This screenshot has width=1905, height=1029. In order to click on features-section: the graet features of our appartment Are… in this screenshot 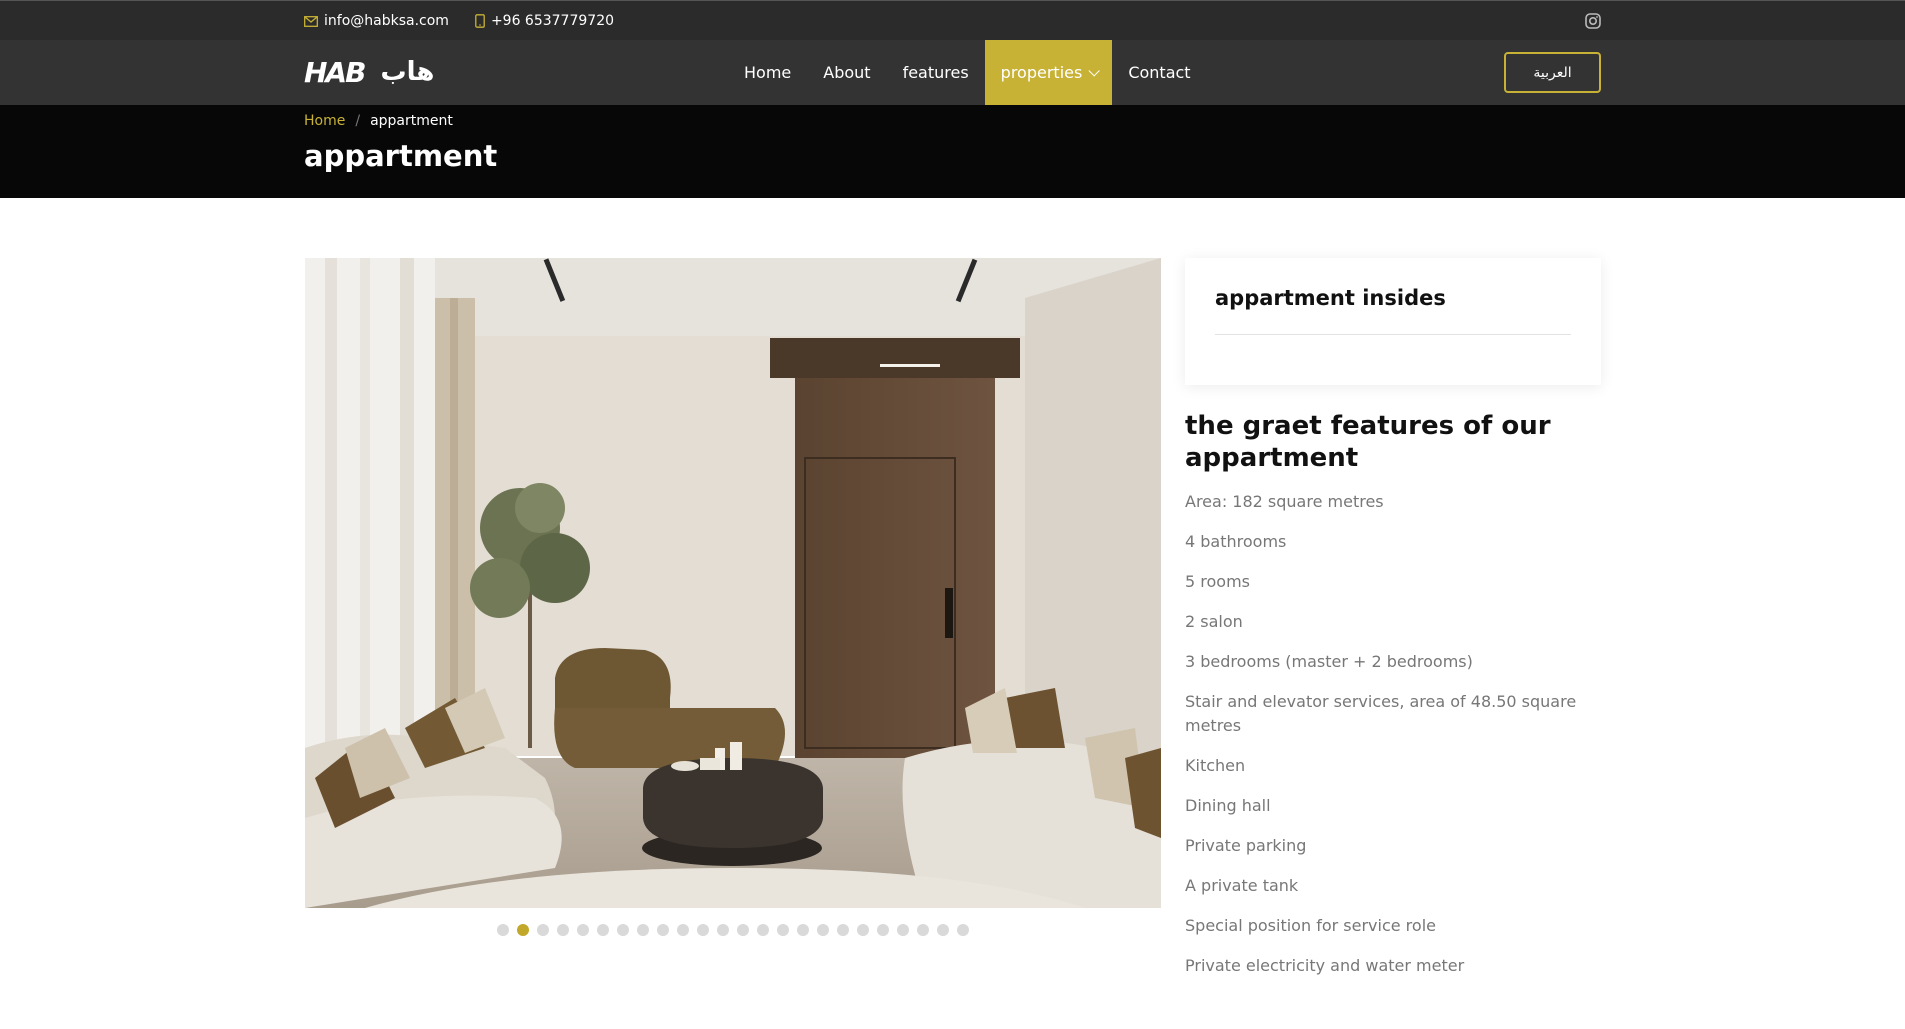, I will do `click(1393, 702)`.